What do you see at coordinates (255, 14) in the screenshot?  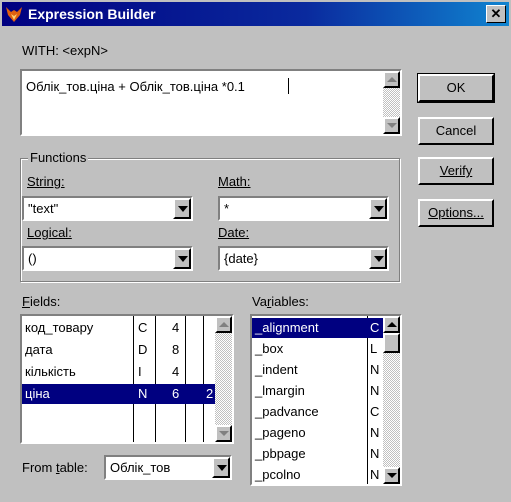 I see `title-bar: Expression Builder ✕` at bounding box center [255, 14].